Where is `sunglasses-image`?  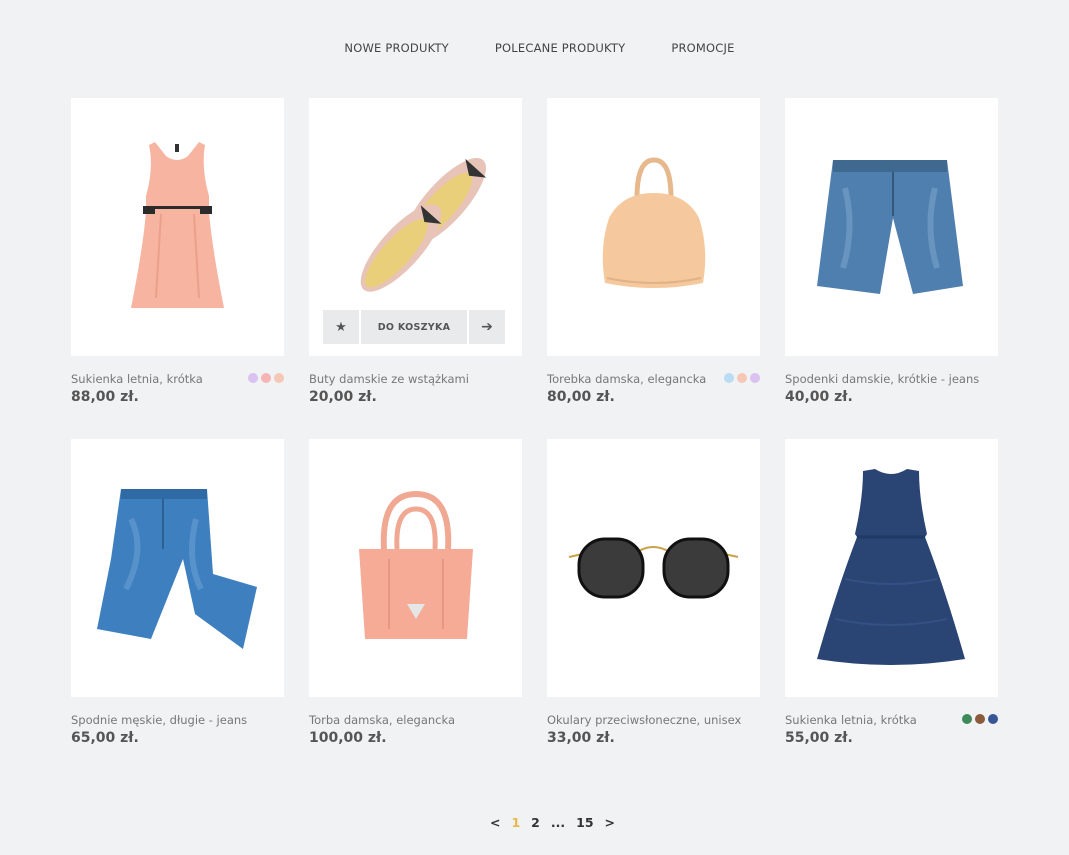 sunglasses-image is located at coordinates (653, 568).